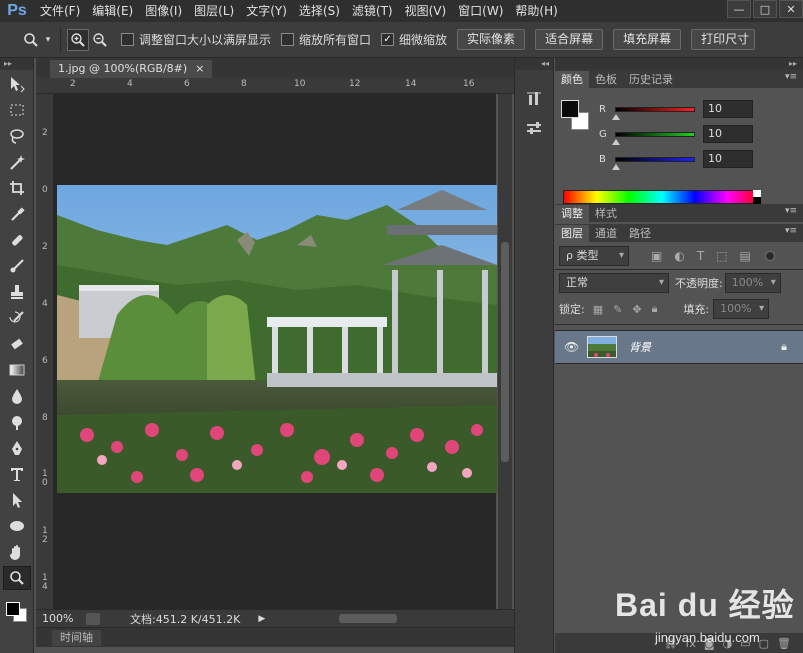 This screenshot has width=803, height=653. What do you see at coordinates (655, 309) in the screenshot?
I see `lock-all-icon: 🔒︎` at bounding box center [655, 309].